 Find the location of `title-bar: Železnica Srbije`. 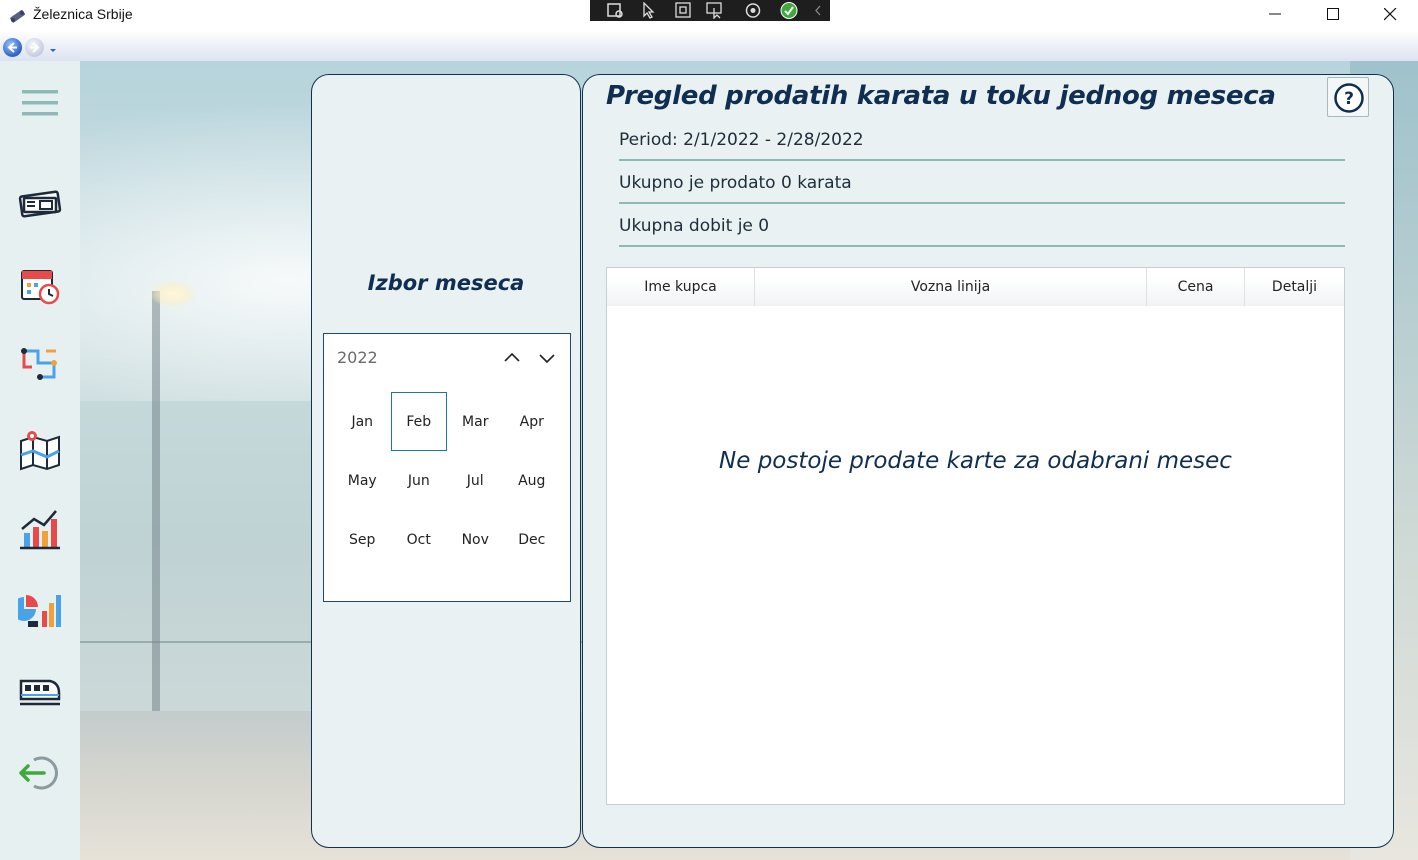

title-bar: Železnica Srbije is located at coordinates (709, 15).